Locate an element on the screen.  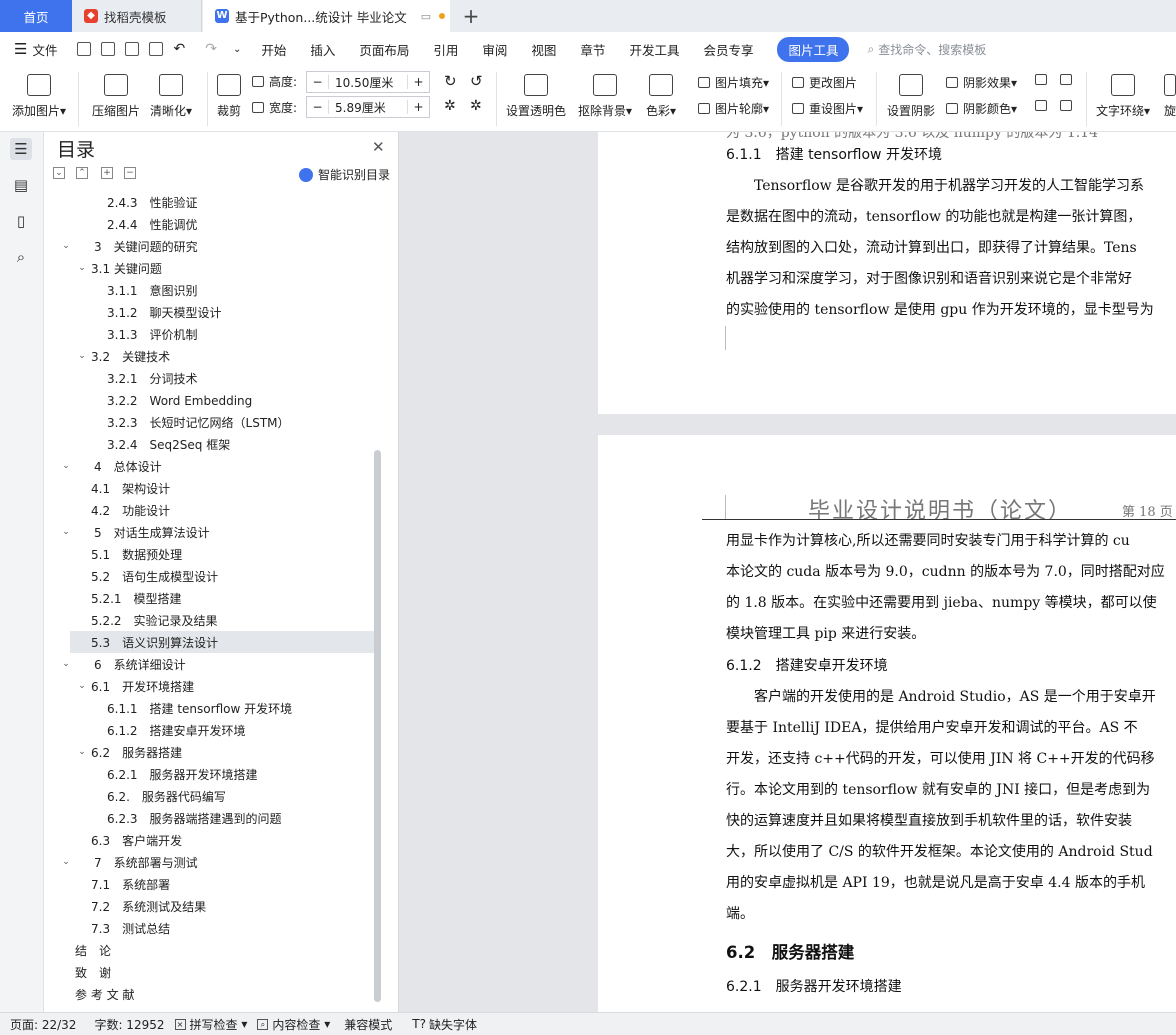
menu-section: 章节 is located at coordinates (592, 49).